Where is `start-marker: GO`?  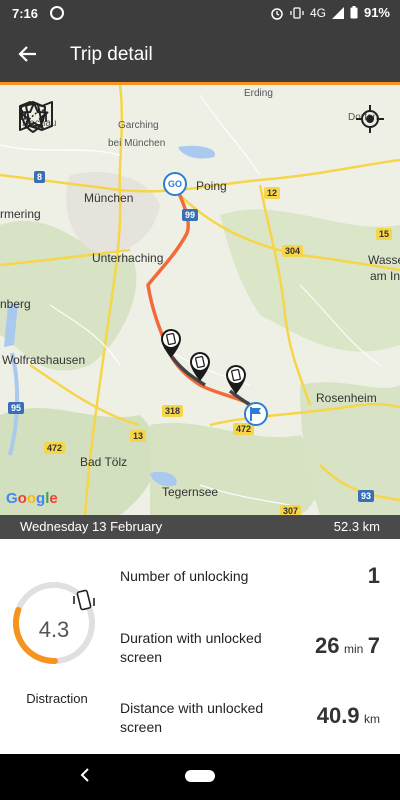
start-marker: GO is located at coordinates (175, 184).